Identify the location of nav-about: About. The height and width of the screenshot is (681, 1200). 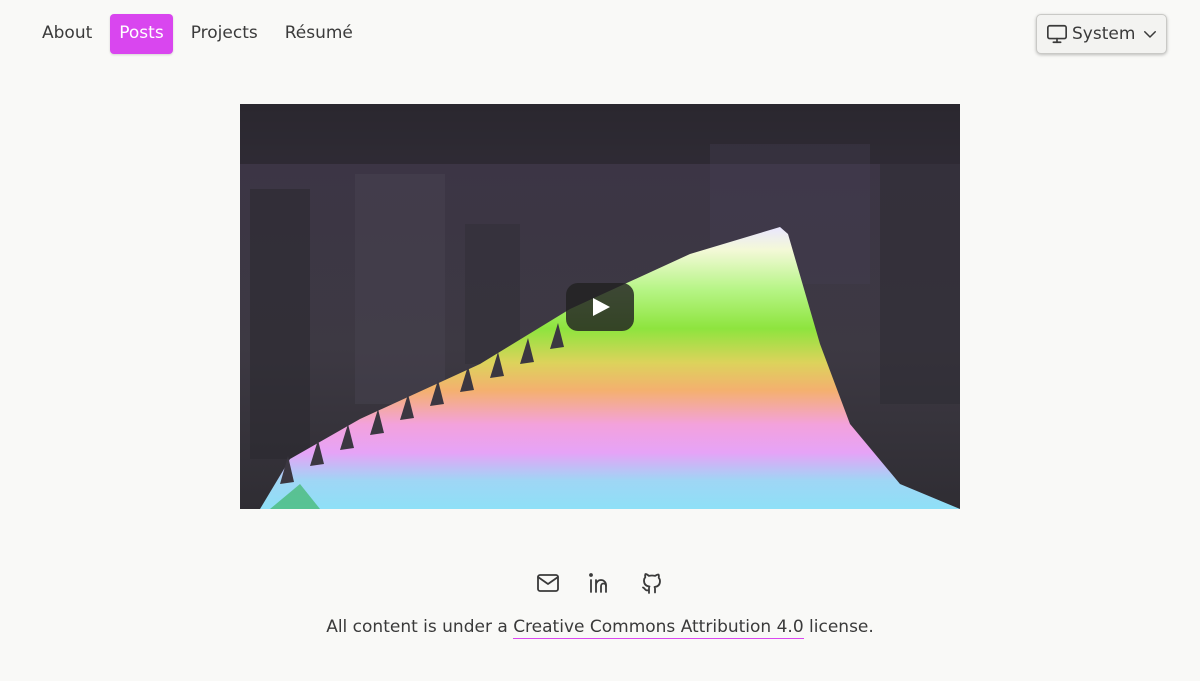
(67, 34).